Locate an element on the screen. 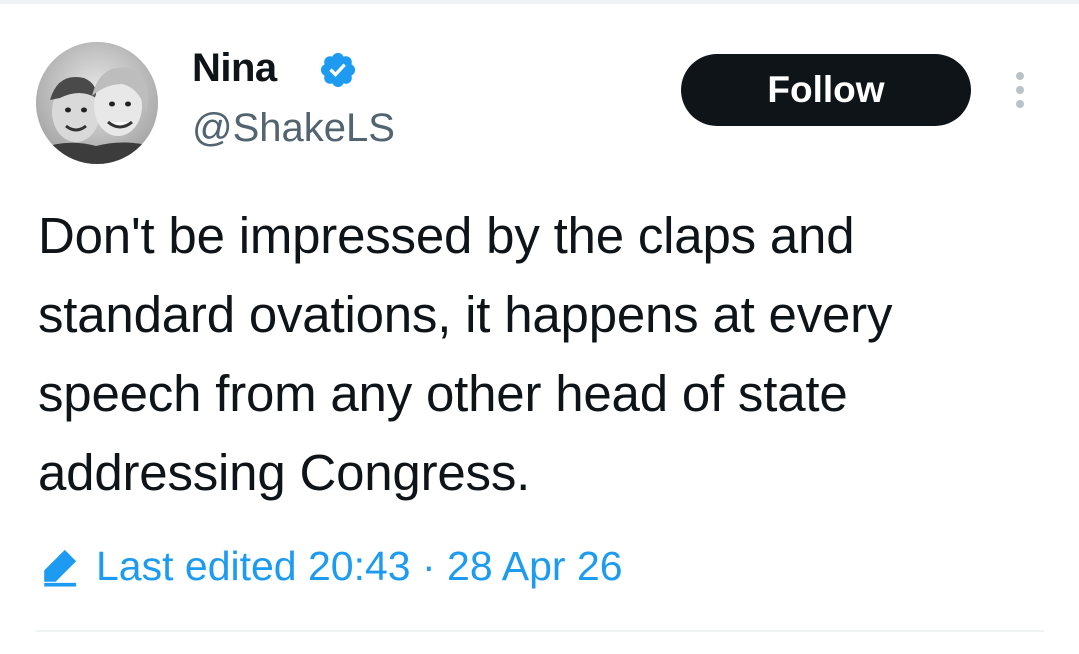 The width and height of the screenshot is (1079, 654). verified-badge-icon is located at coordinates (338, 70).